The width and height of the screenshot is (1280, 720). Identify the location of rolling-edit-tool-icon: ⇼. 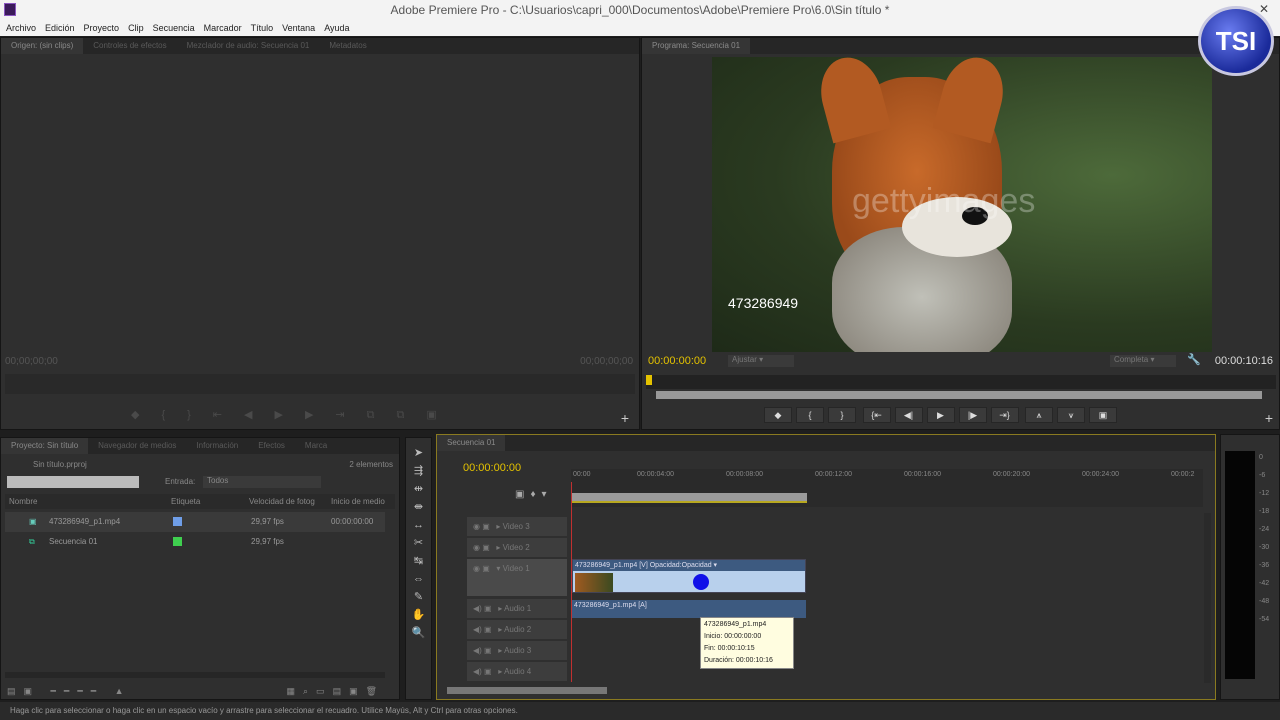
(418, 507).